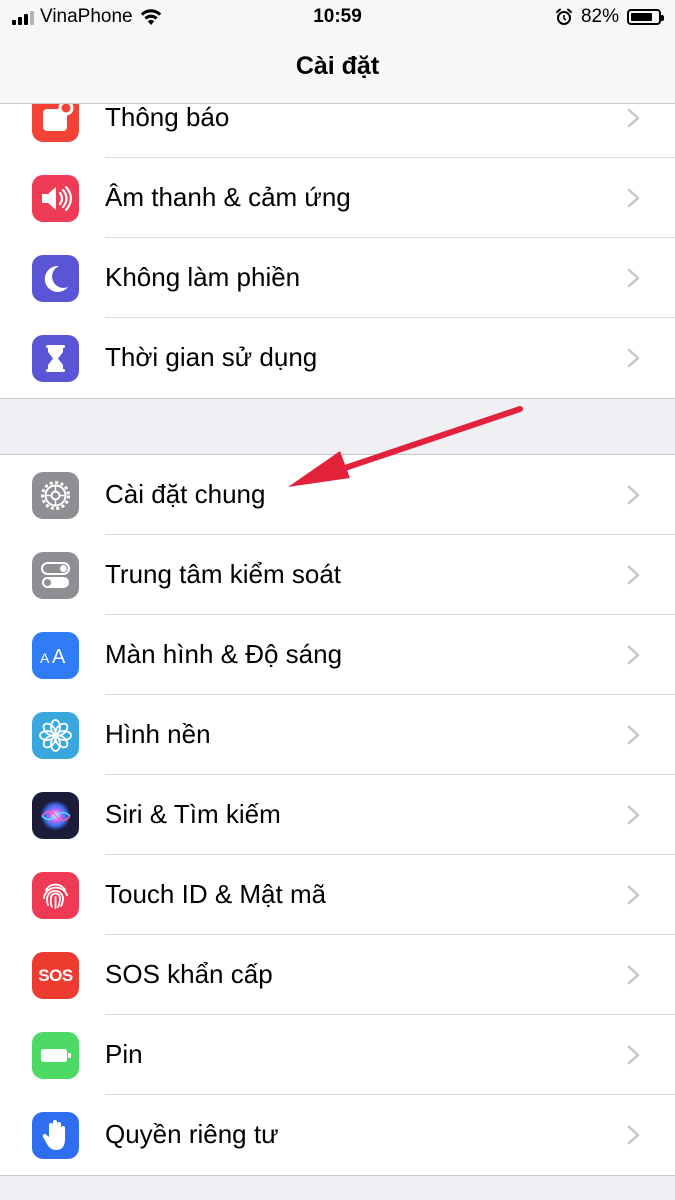 The image size is (675, 1200). I want to click on status-bar: VinaPhone 10:59 82%, so click(337, 18).